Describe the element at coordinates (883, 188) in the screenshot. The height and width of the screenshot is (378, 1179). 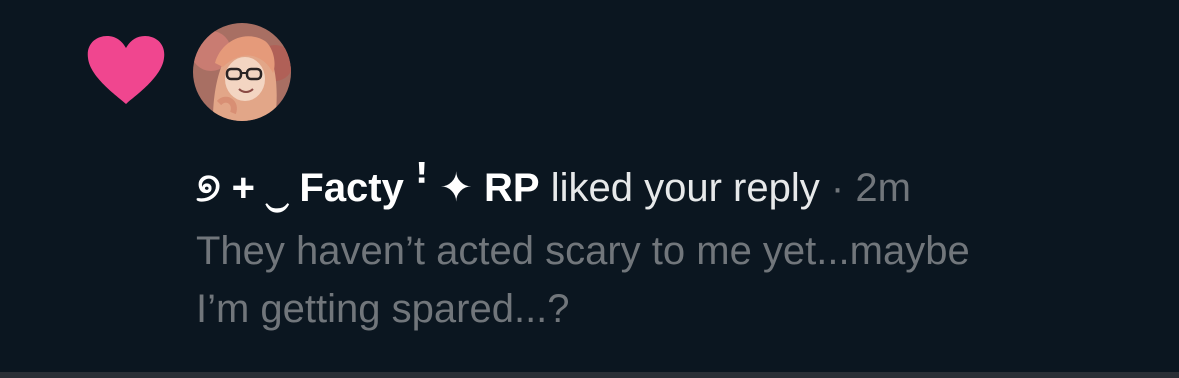
I see `timestamp: 2m` at that location.